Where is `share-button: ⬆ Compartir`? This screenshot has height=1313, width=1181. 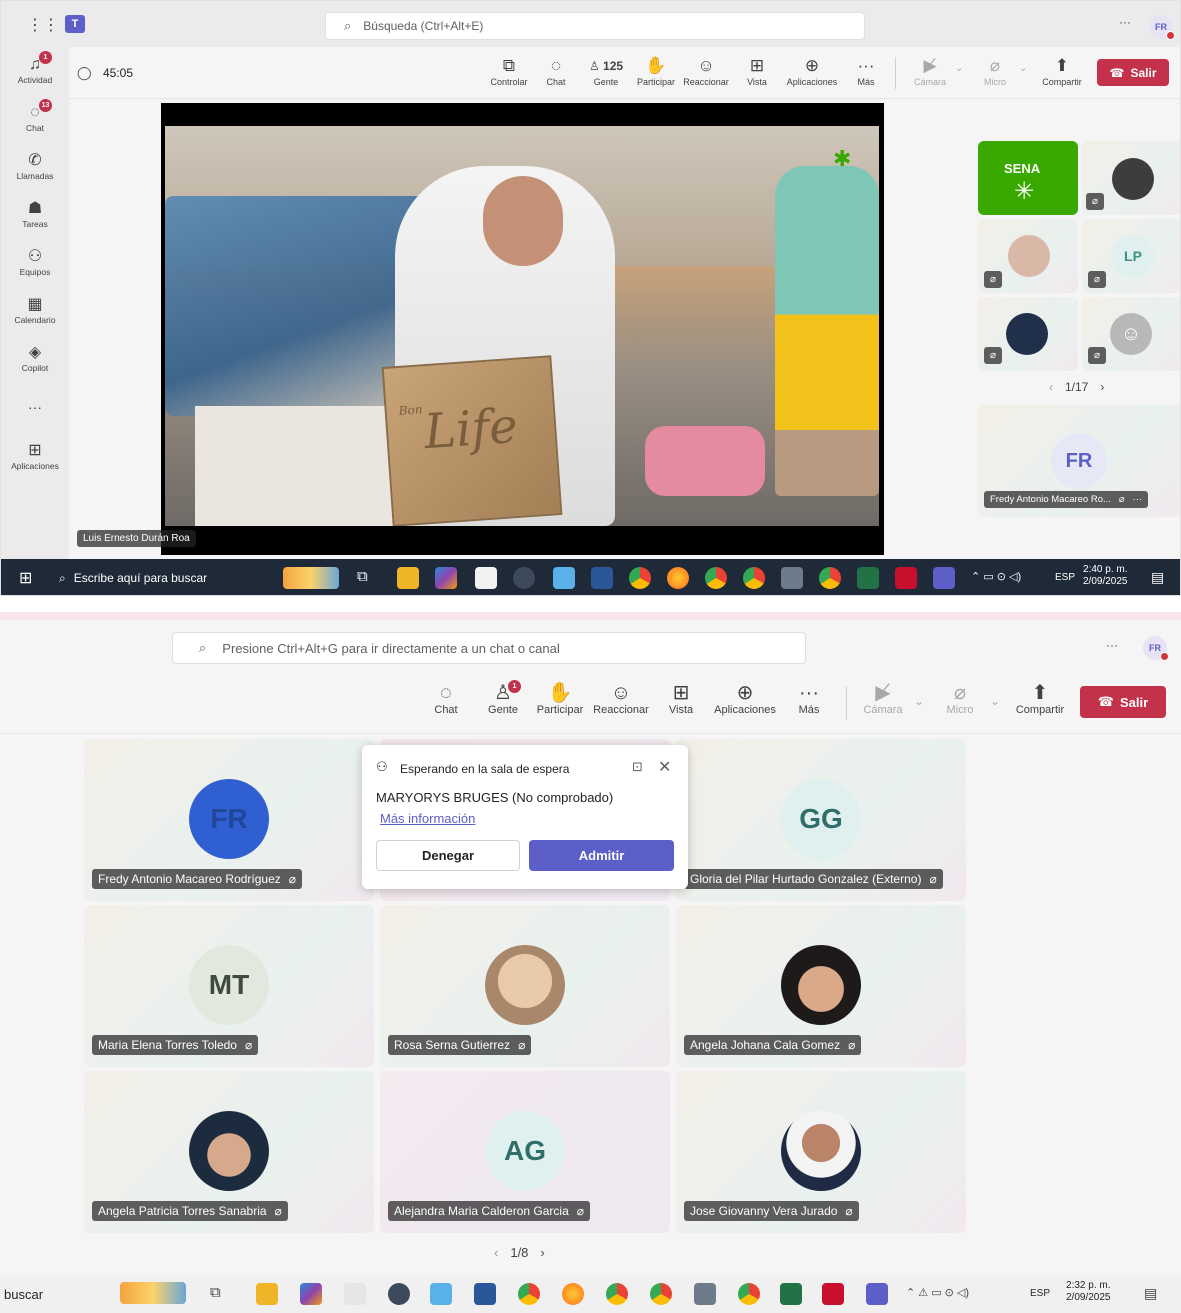
share-button: ⬆ Compartir is located at coordinates (1040, 699).